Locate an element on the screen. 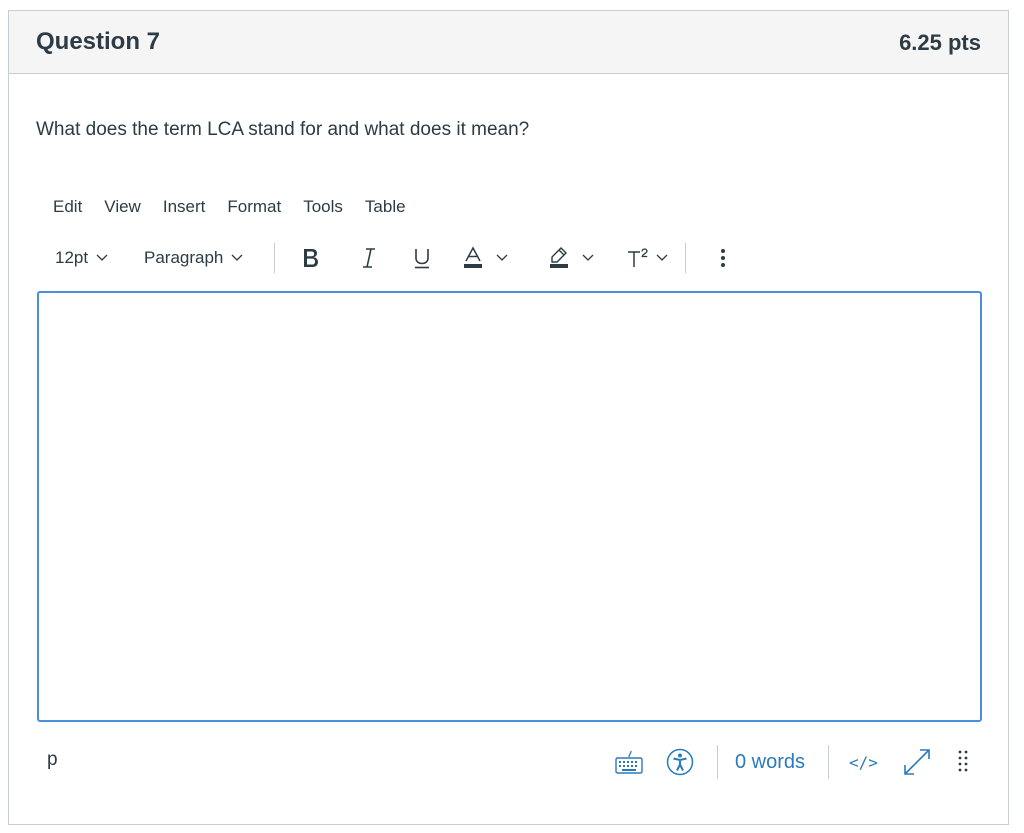 The image size is (1024, 833). bold-icon is located at coordinates (311, 258).